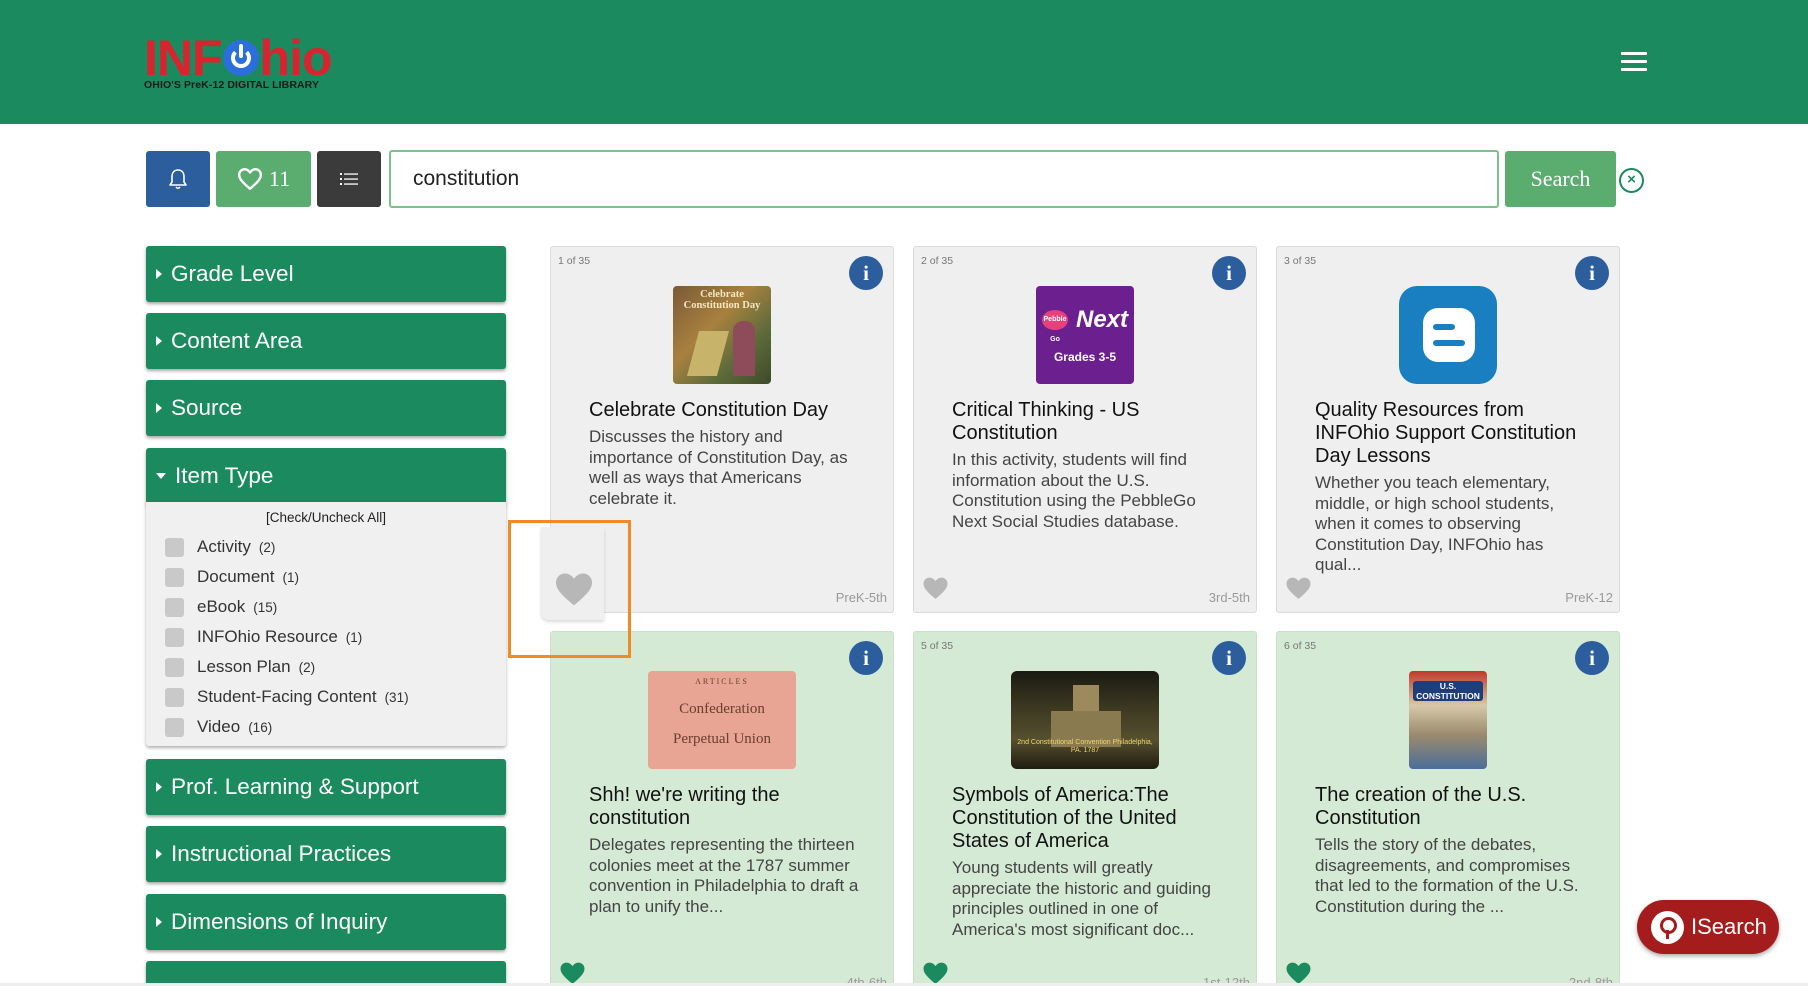 The height and width of the screenshot is (986, 1808). I want to click on option-label: INFOhio Resource, so click(267, 636).